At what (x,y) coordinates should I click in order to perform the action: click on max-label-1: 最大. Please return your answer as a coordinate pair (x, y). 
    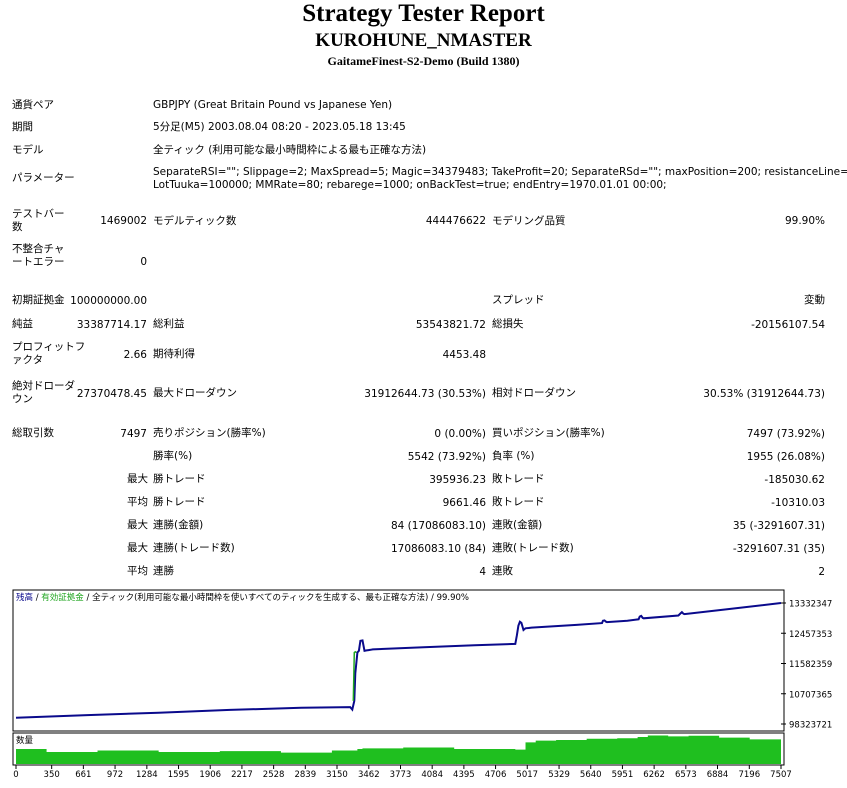
    Looking at the image, I should click on (137, 479).